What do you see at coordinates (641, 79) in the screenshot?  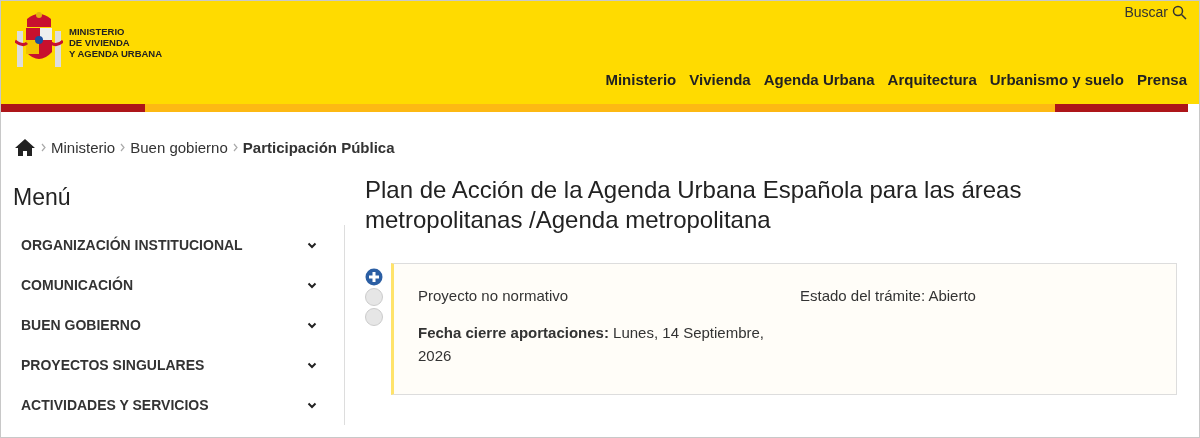 I see `nav-link: Ministerio` at bounding box center [641, 79].